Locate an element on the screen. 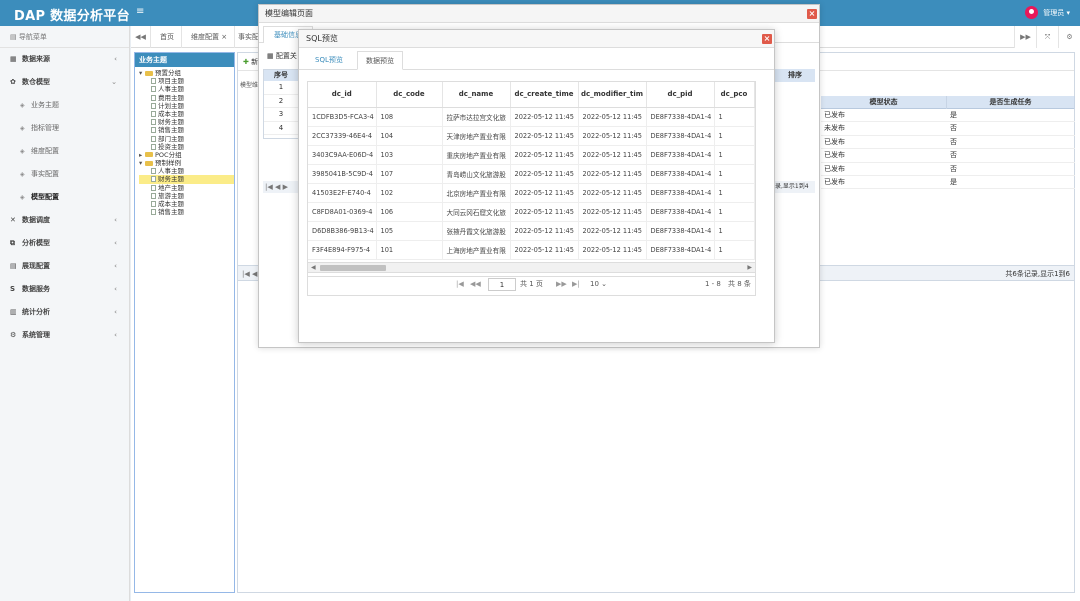 The width and height of the screenshot is (1080, 601). sidebar-subitem: ◈ 事实配置 is located at coordinates (64, 174).